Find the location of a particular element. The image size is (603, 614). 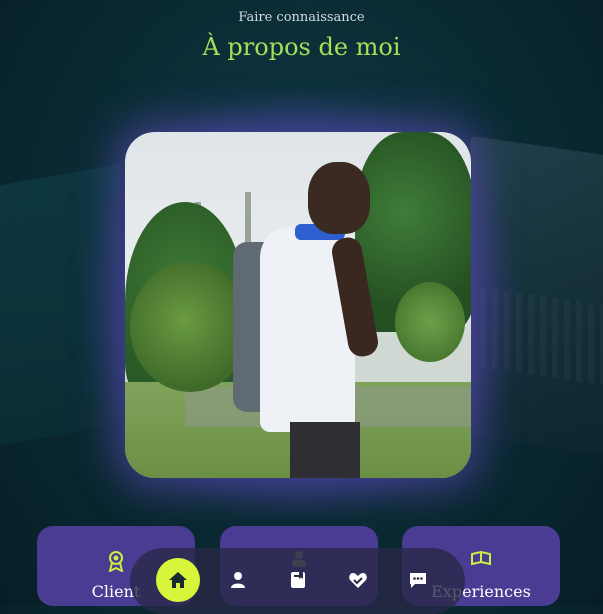

section-header: Faire connaissance À propos de moi is located at coordinates (301, 35).